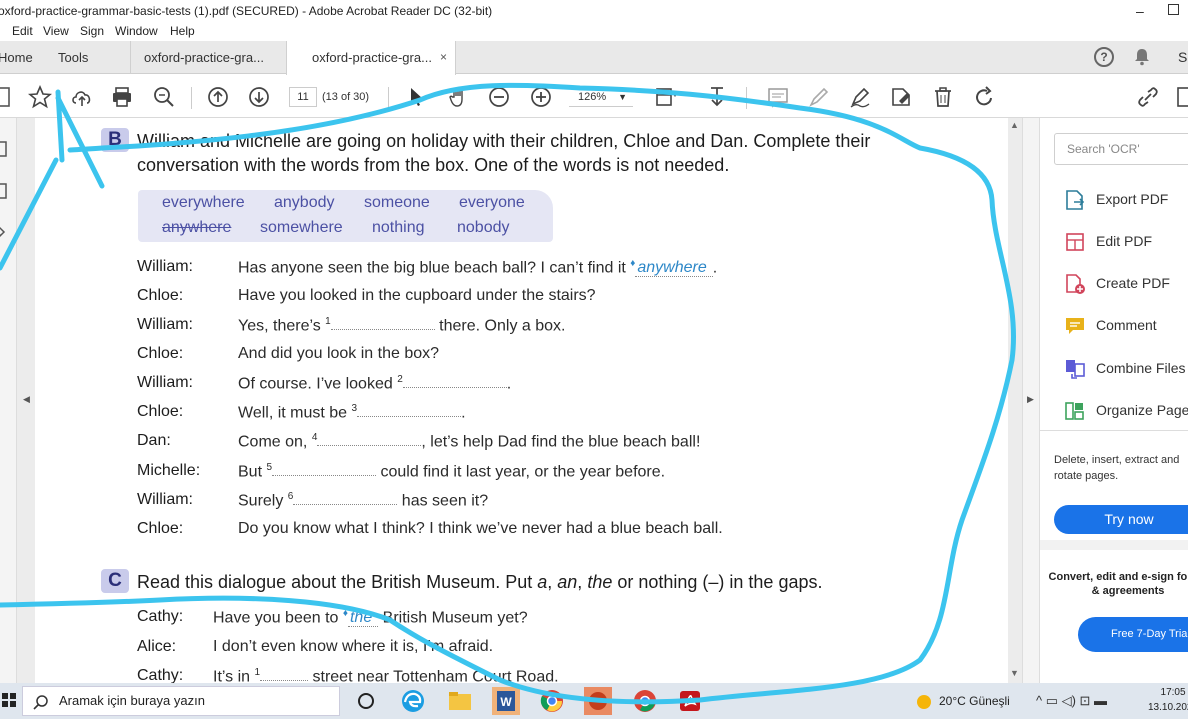  Describe the element at coordinates (303, 97) in the screenshot. I see `page-number-input: 11` at that location.